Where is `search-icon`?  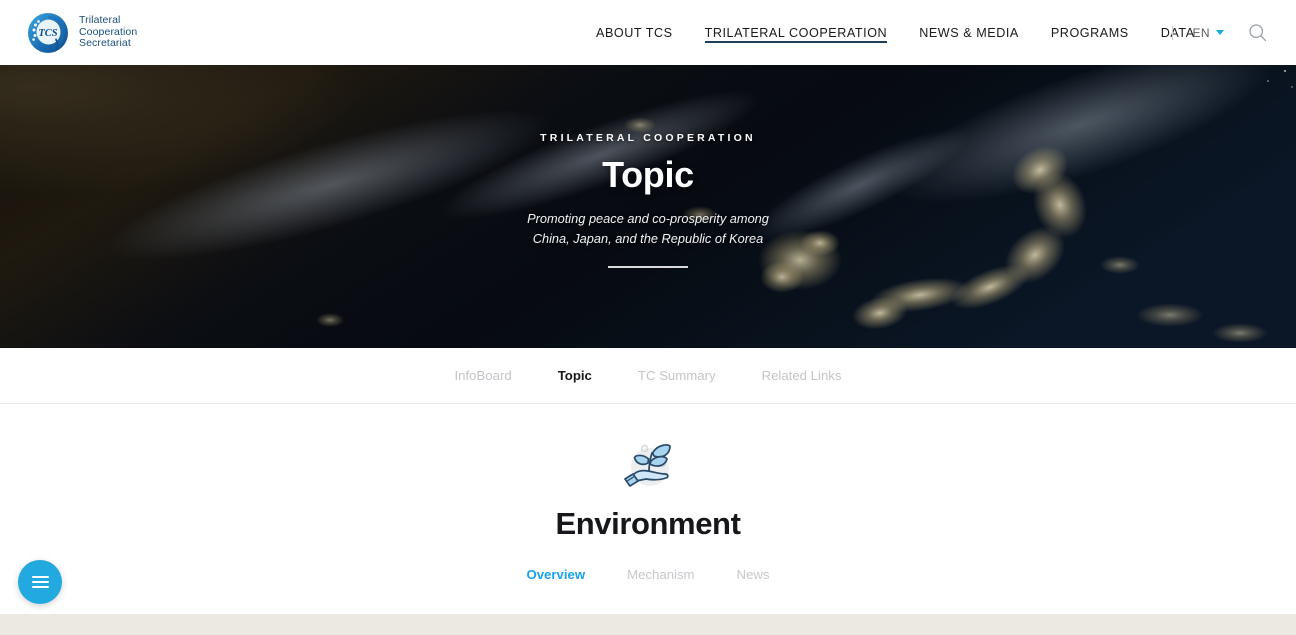
search-icon is located at coordinates (1257, 33).